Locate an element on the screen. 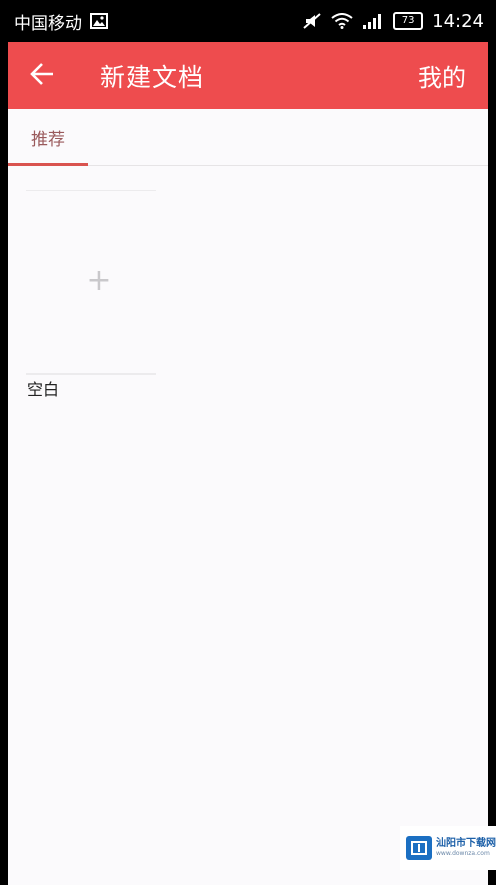 Image resolution: width=496 pixels, height=885 pixels. image-notification-icon is located at coordinates (99, 21).